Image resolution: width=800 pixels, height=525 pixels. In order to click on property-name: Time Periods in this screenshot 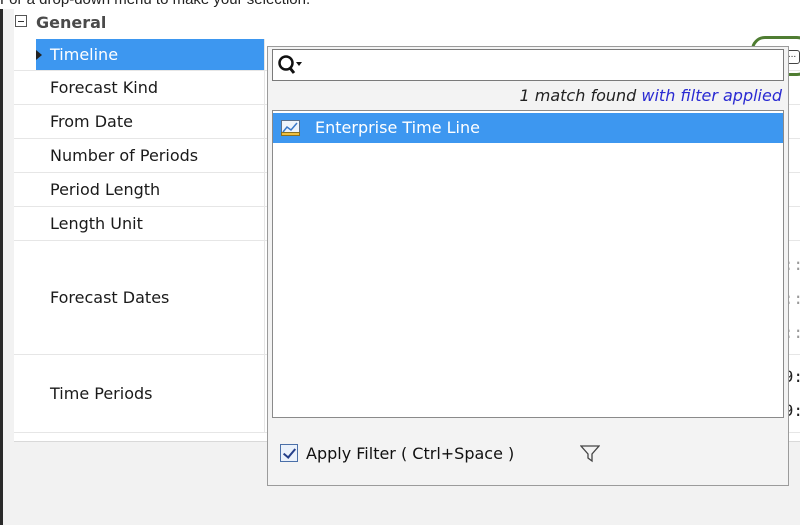, I will do `click(150, 393)`.